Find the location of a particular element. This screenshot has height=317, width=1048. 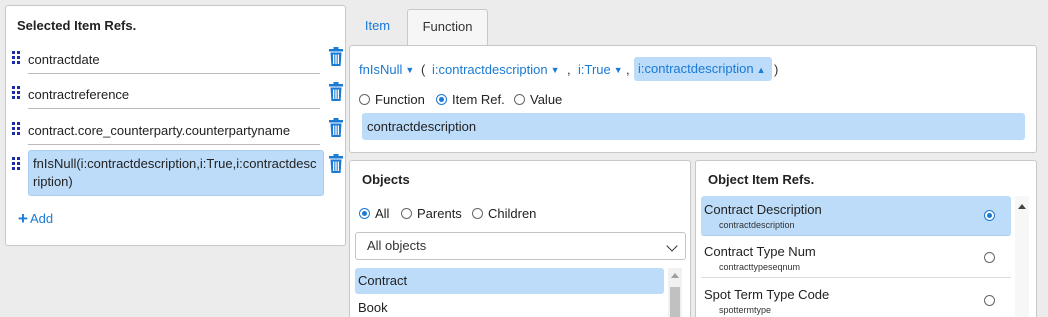

tab-item: Item is located at coordinates (377, 27).